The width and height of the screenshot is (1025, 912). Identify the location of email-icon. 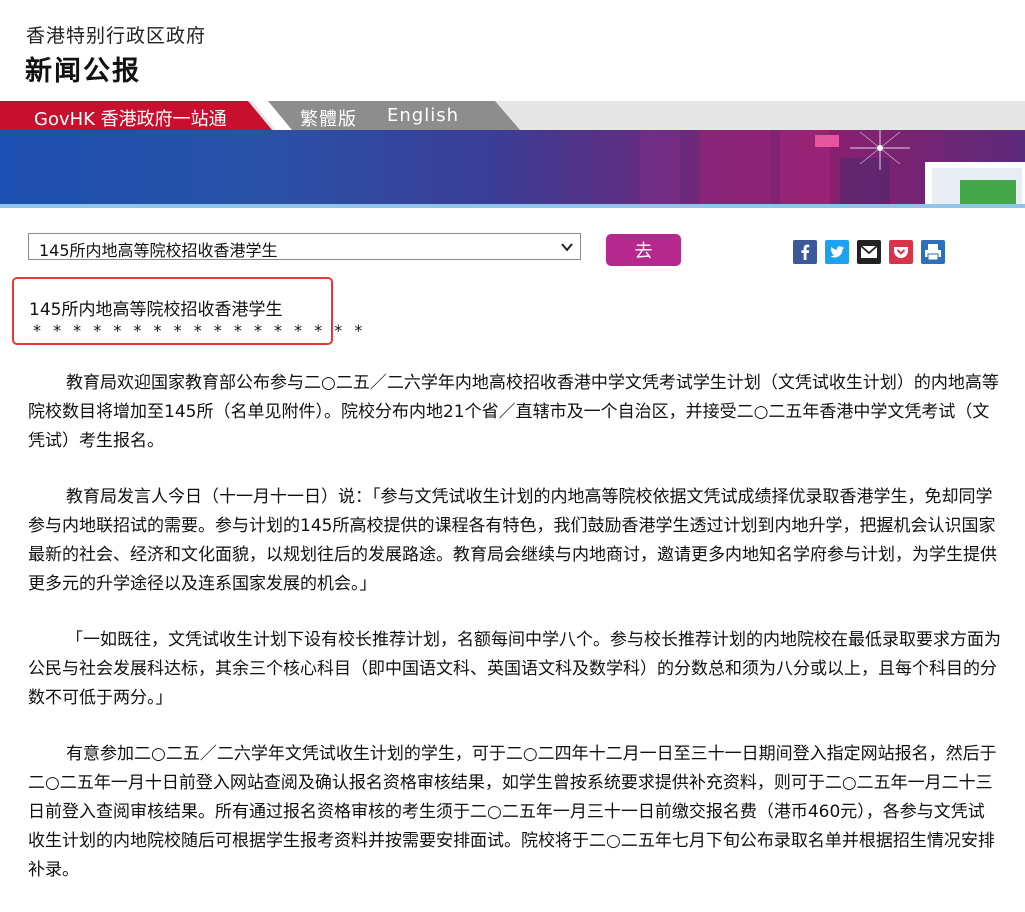
(869, 252).